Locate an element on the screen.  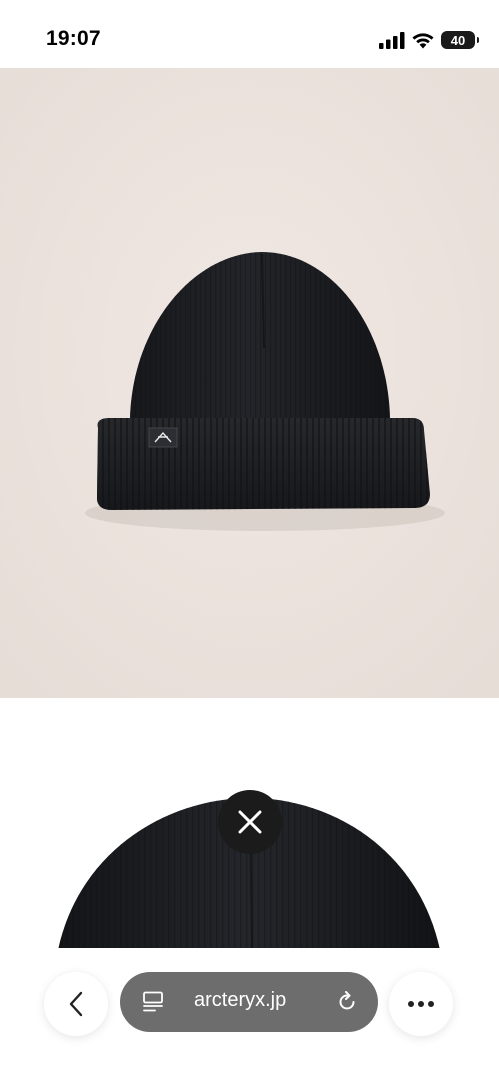
battery-level: 40 is located at coordinates (458, 40).